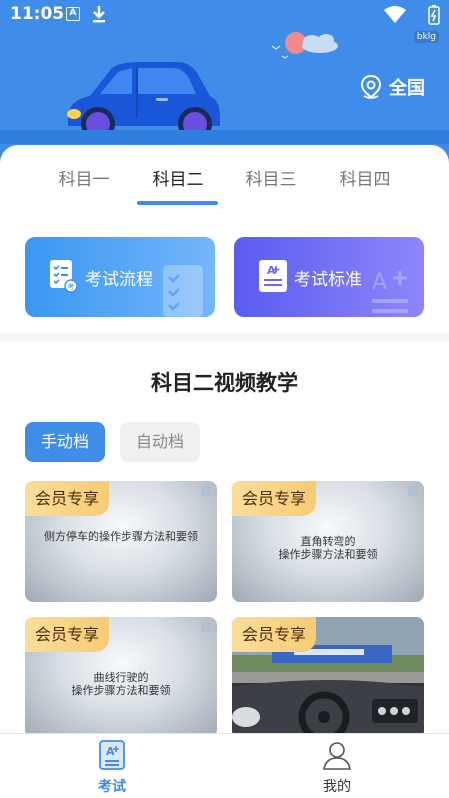 This screenshot has width=449, height=798. I want to click on road-decoration, so click(224, 137).